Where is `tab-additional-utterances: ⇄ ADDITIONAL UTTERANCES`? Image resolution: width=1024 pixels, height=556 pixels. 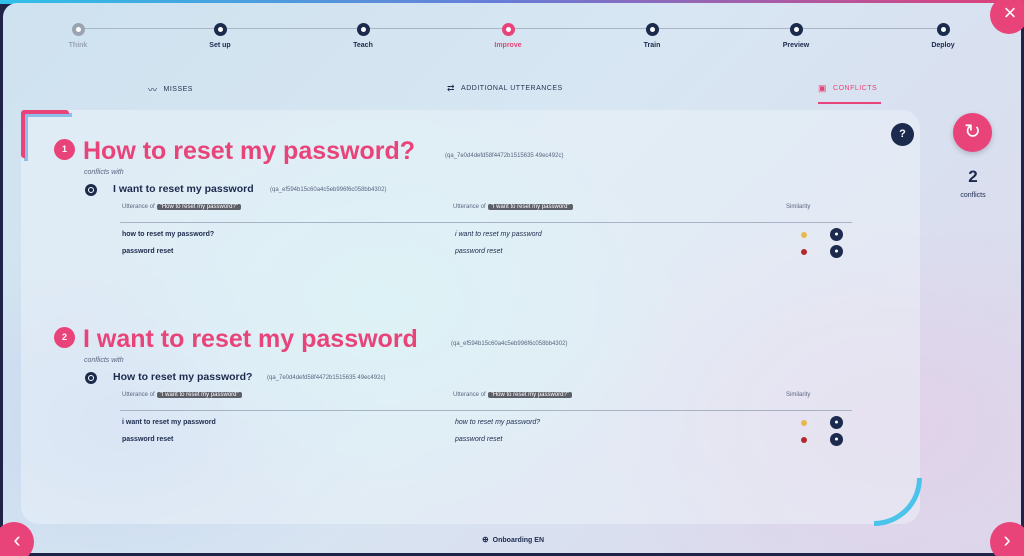
tab-additional-utterances: ⇄ ADDITIONAL UTTERANCES is located at coordinates (505, 88).